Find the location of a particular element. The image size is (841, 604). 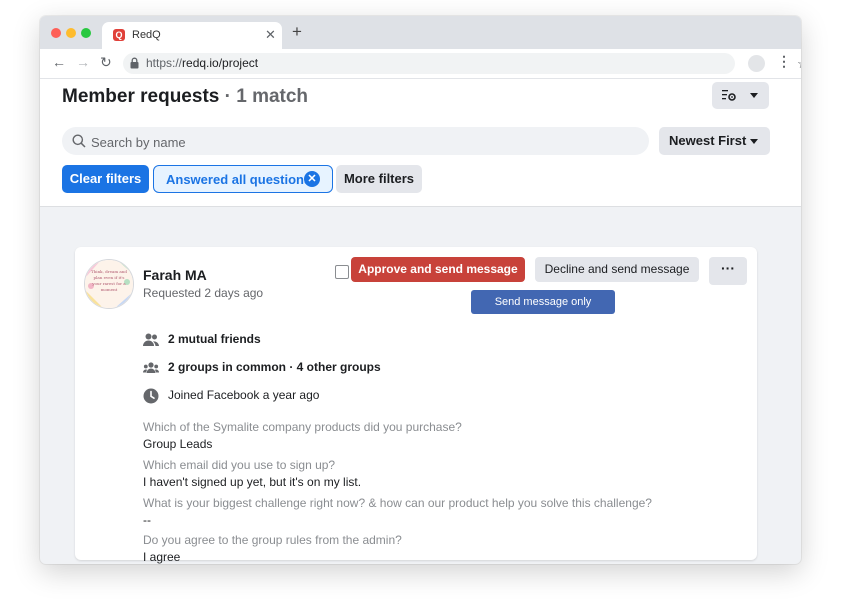

clear-filters-button: Clear filters is located at coordinates (105, 179).